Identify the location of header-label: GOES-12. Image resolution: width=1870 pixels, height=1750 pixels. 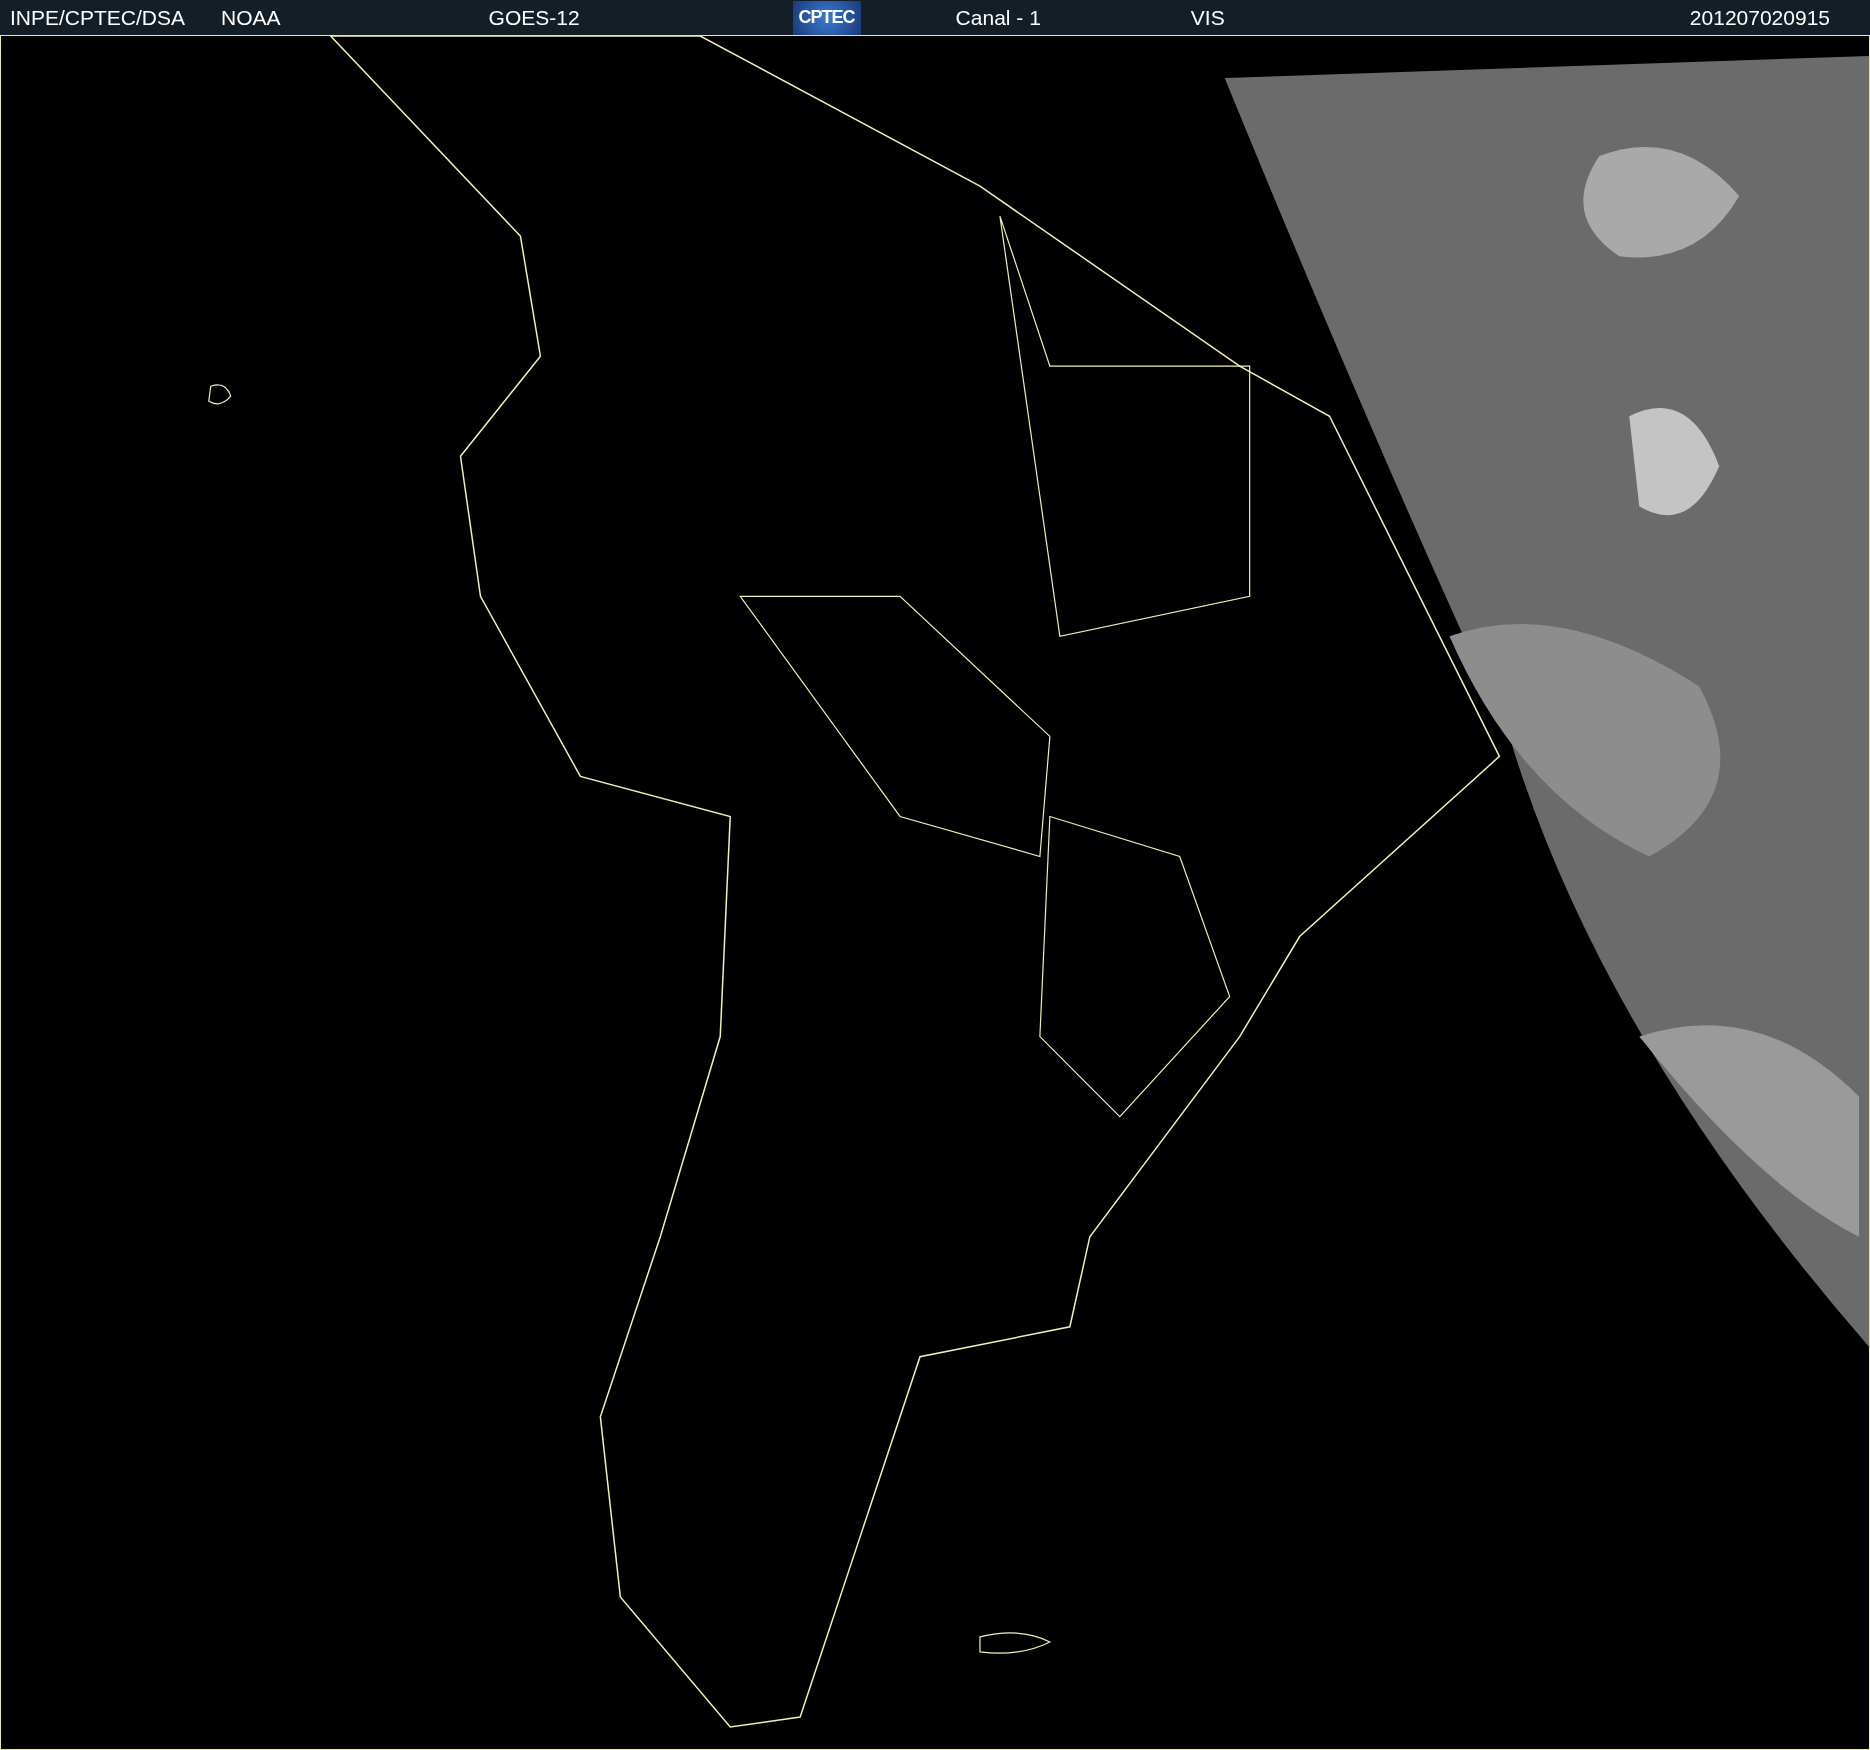
(534, 17).